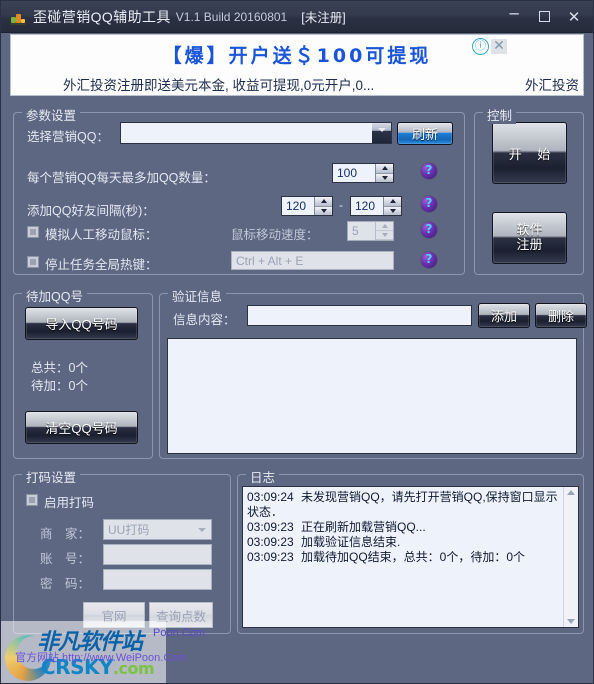  Describe the element at coordinates (561, 315) in the screenshot. I see `delete-button: 删除` at that location.